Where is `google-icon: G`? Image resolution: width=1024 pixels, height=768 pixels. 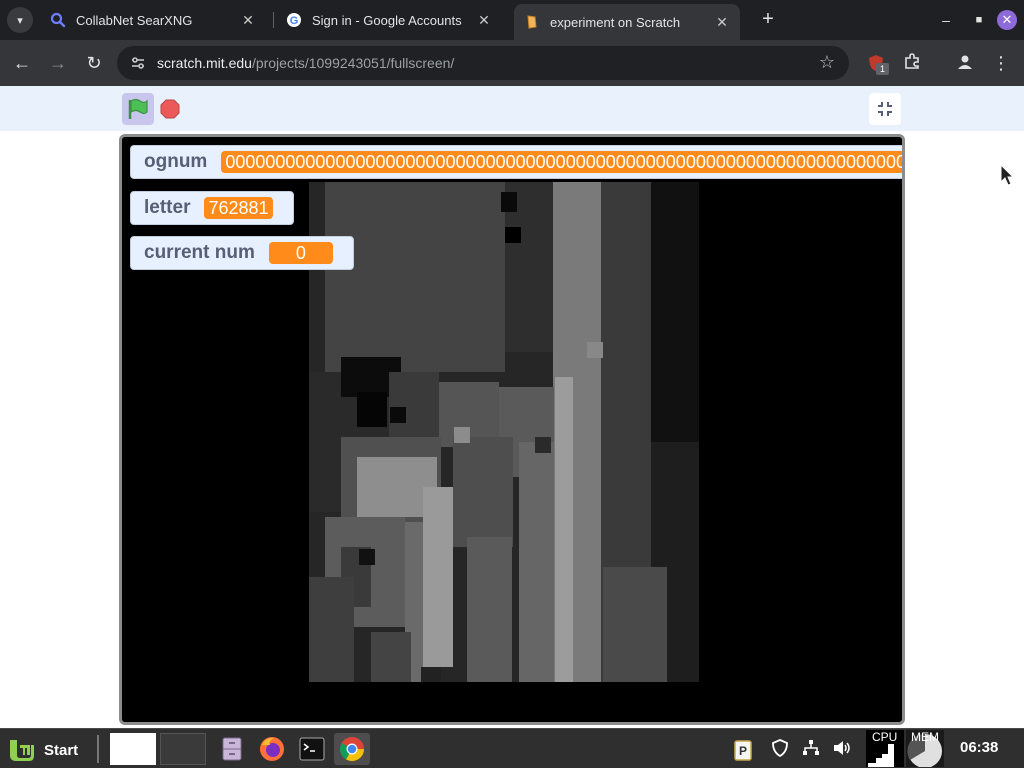 google-icon: G is located at coordinates (294, 20).